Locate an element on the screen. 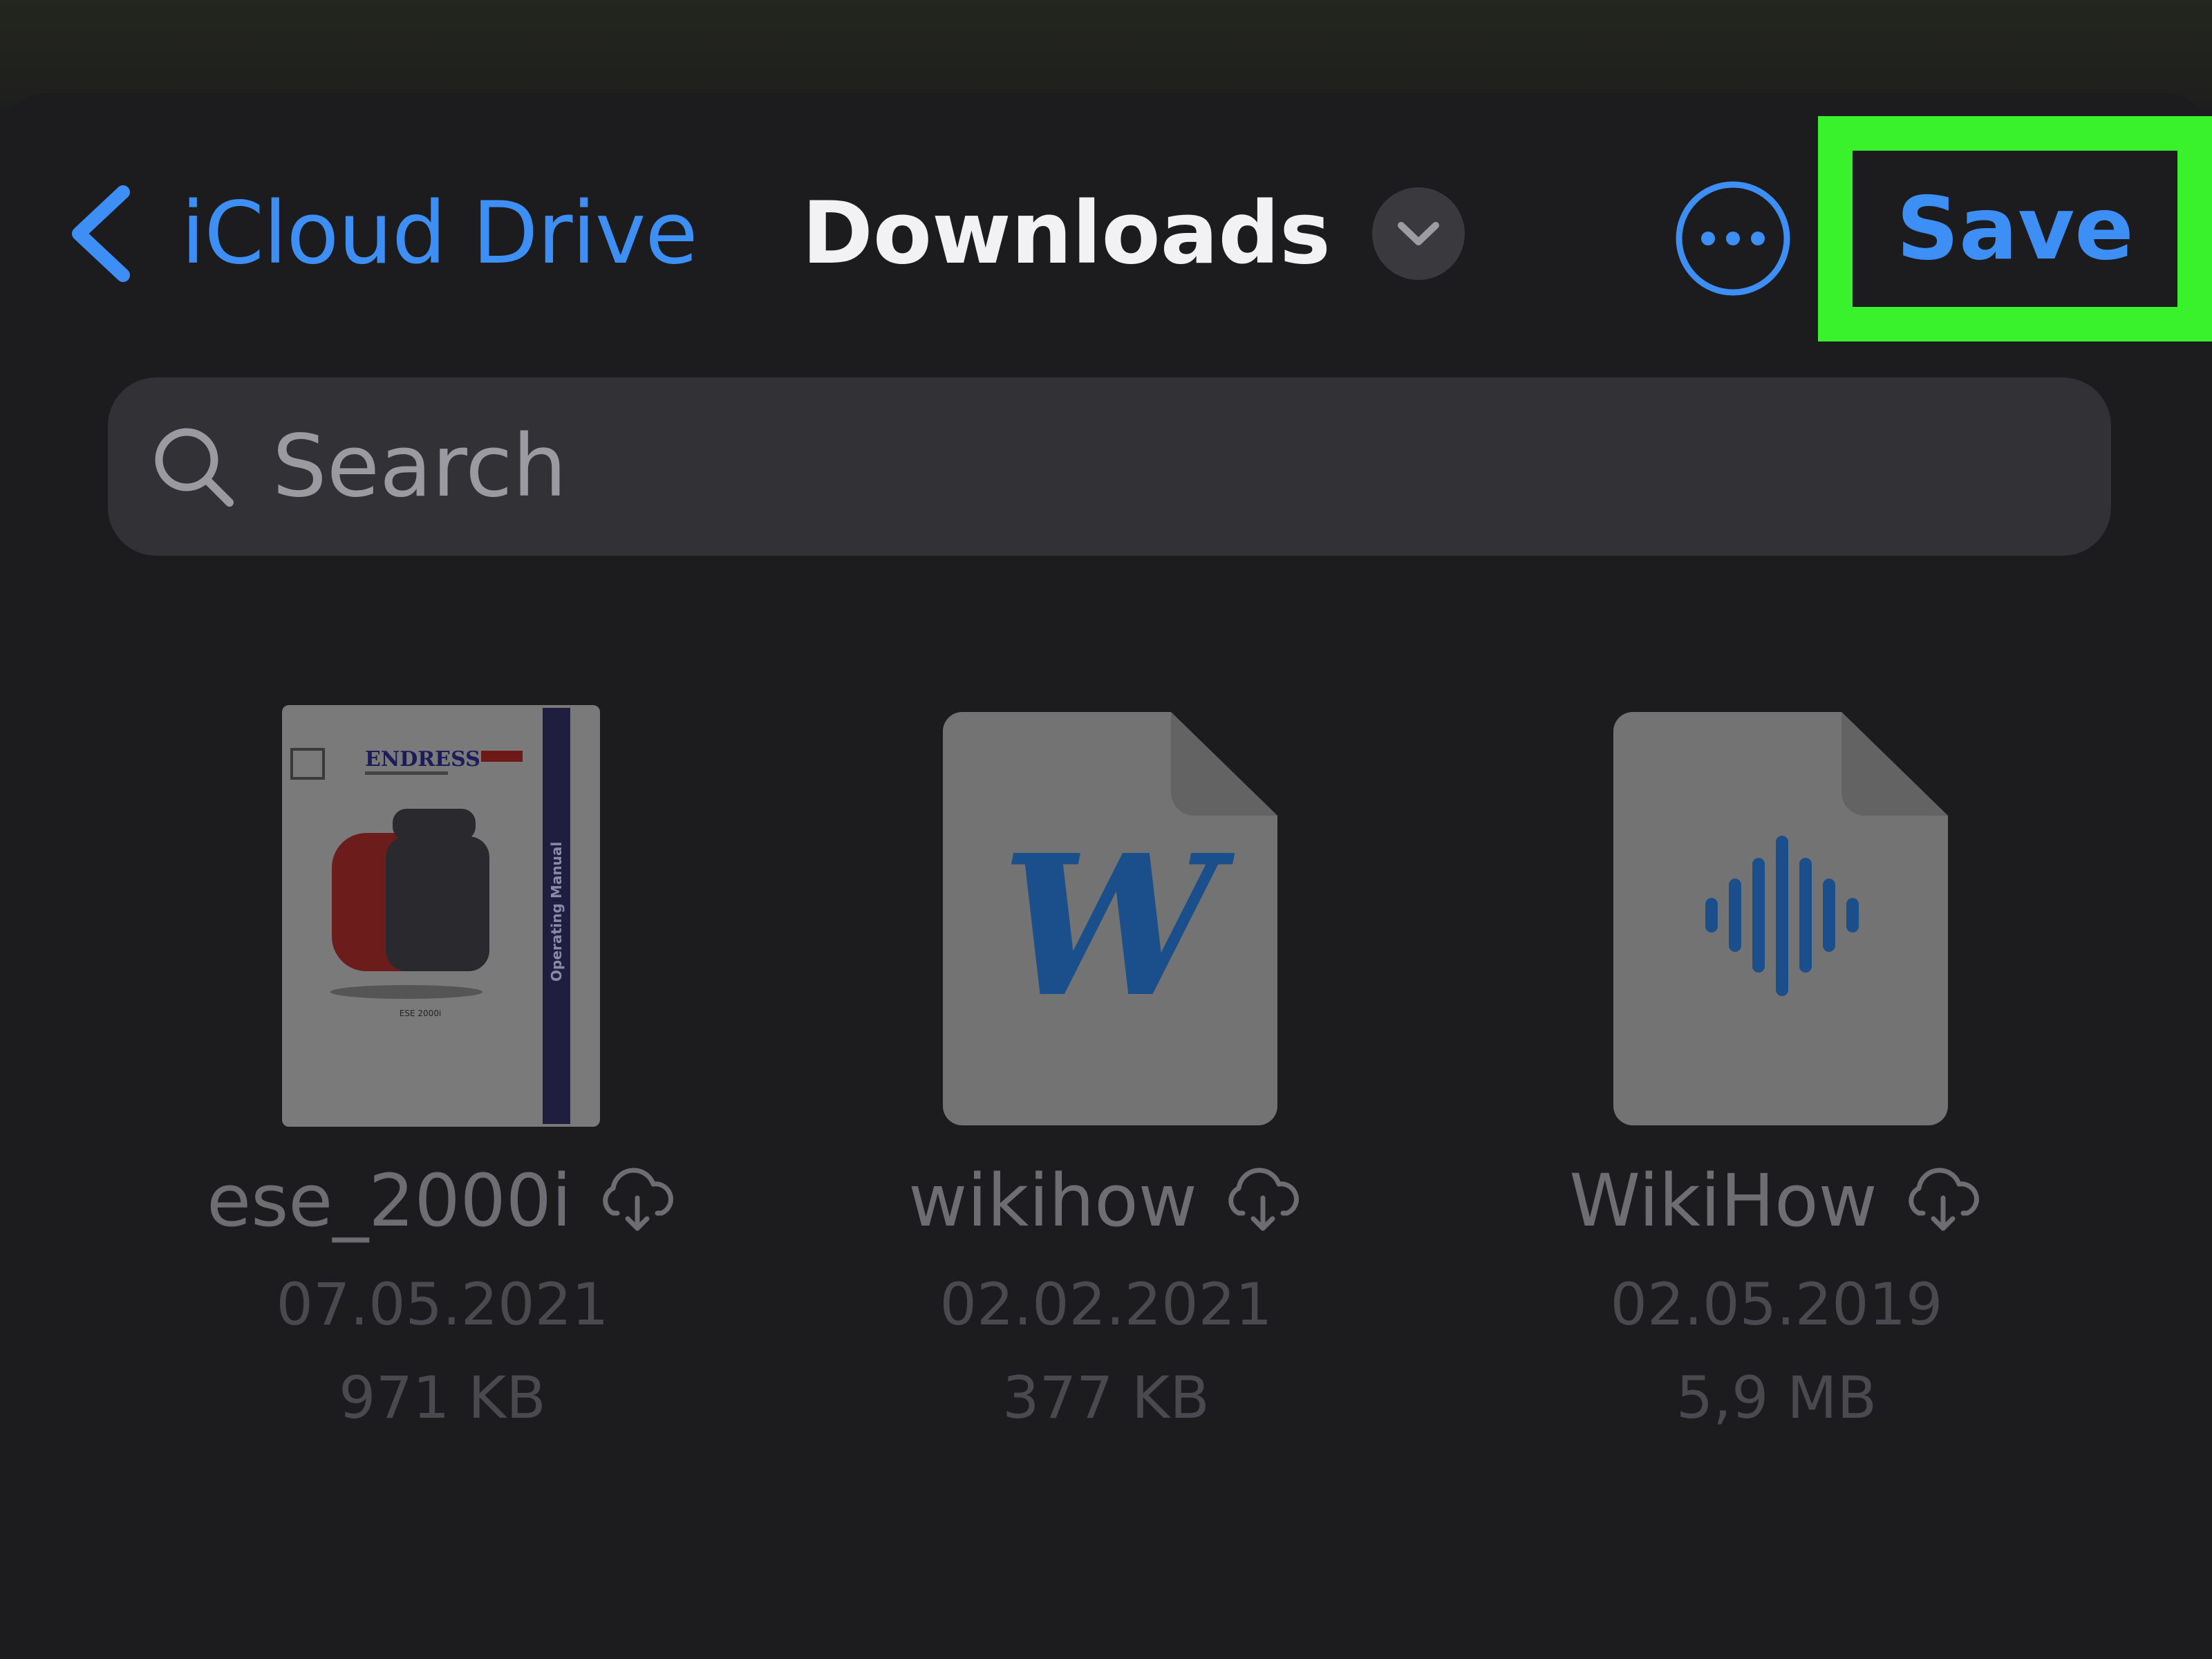 This screenshot has width=2212, height=1659. file-name-row: wikihow is located at coordinates (1106, 1201).